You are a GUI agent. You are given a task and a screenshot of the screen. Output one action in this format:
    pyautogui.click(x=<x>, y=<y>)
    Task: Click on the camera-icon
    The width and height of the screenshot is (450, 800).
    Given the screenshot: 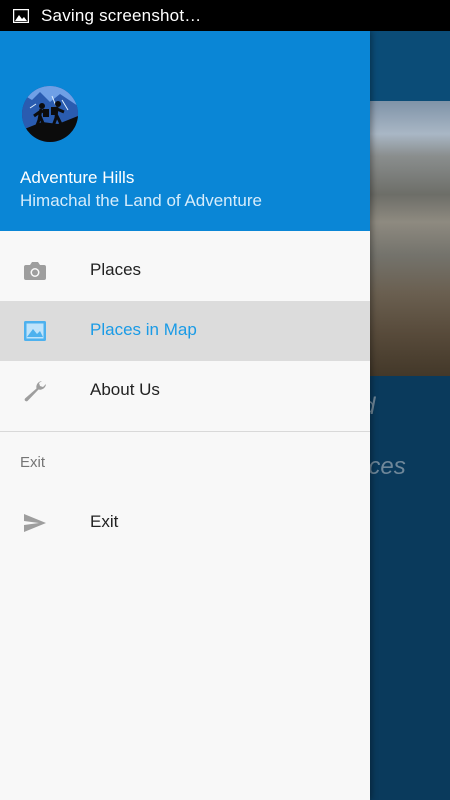 What is the action you would take?
    pyautogui.click(x=35, y=271)
    